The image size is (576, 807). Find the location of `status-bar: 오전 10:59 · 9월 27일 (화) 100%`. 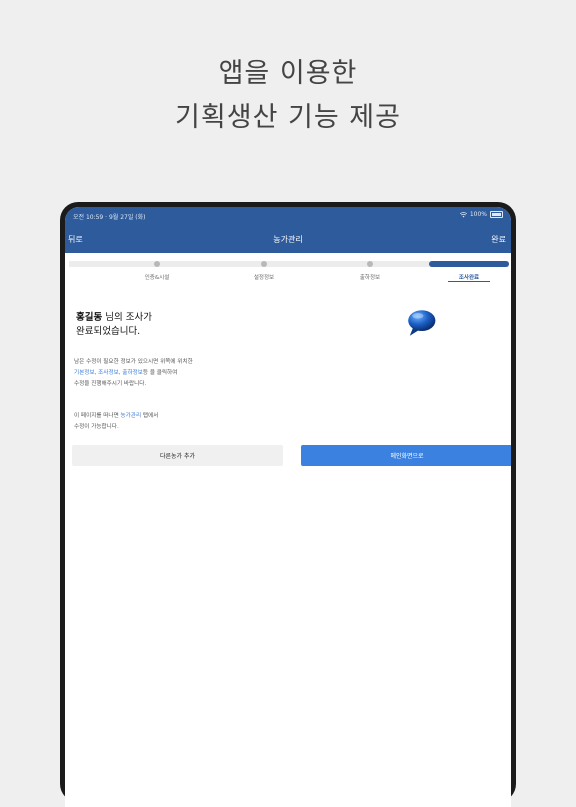

status-bar: 오전 10:59 · 9월 27일 (화) 100% is located at coordinates (288, 215).